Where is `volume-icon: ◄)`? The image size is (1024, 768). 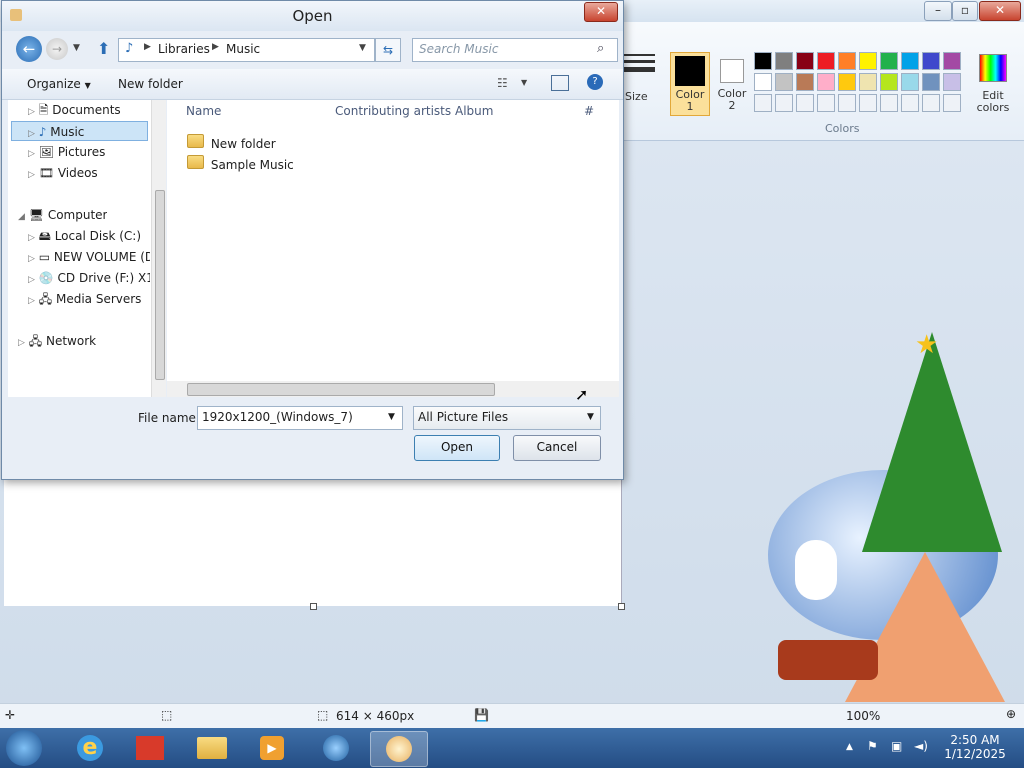 volume-icon: ◄) is located at coordinates (921, 746).